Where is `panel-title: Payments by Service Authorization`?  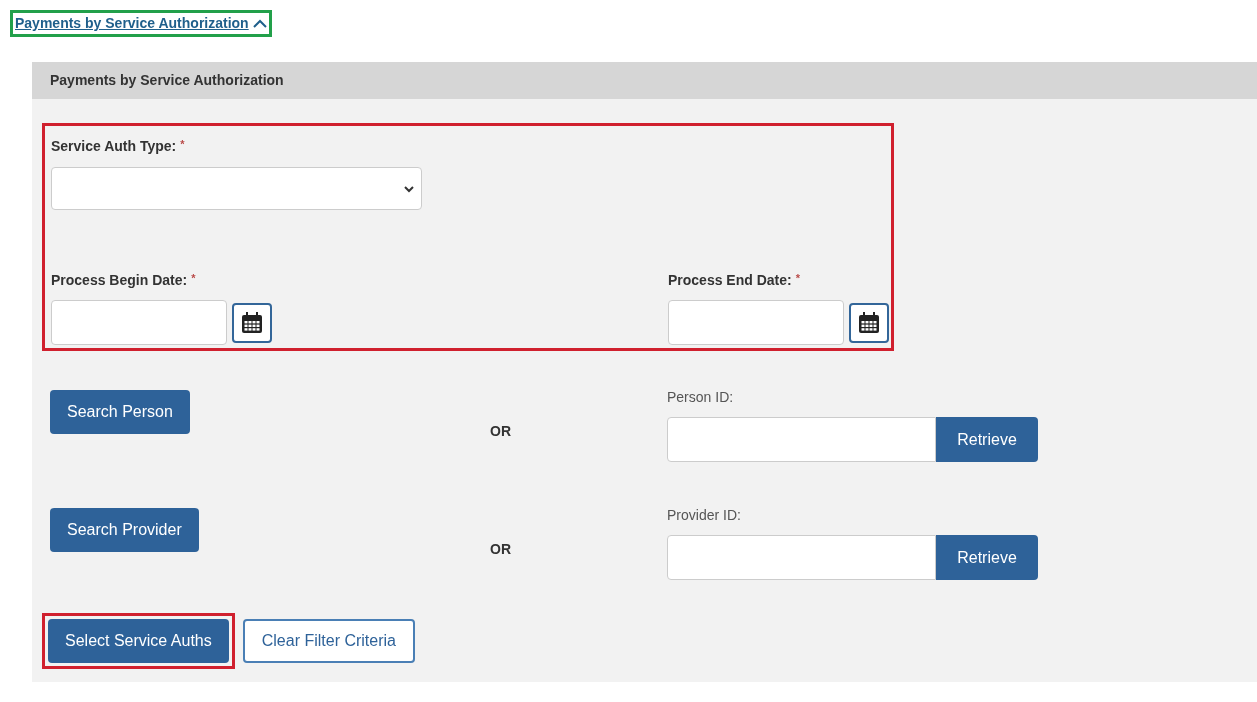
panel-title: Payments by Service Authorization is located at coordinates (167, 80).